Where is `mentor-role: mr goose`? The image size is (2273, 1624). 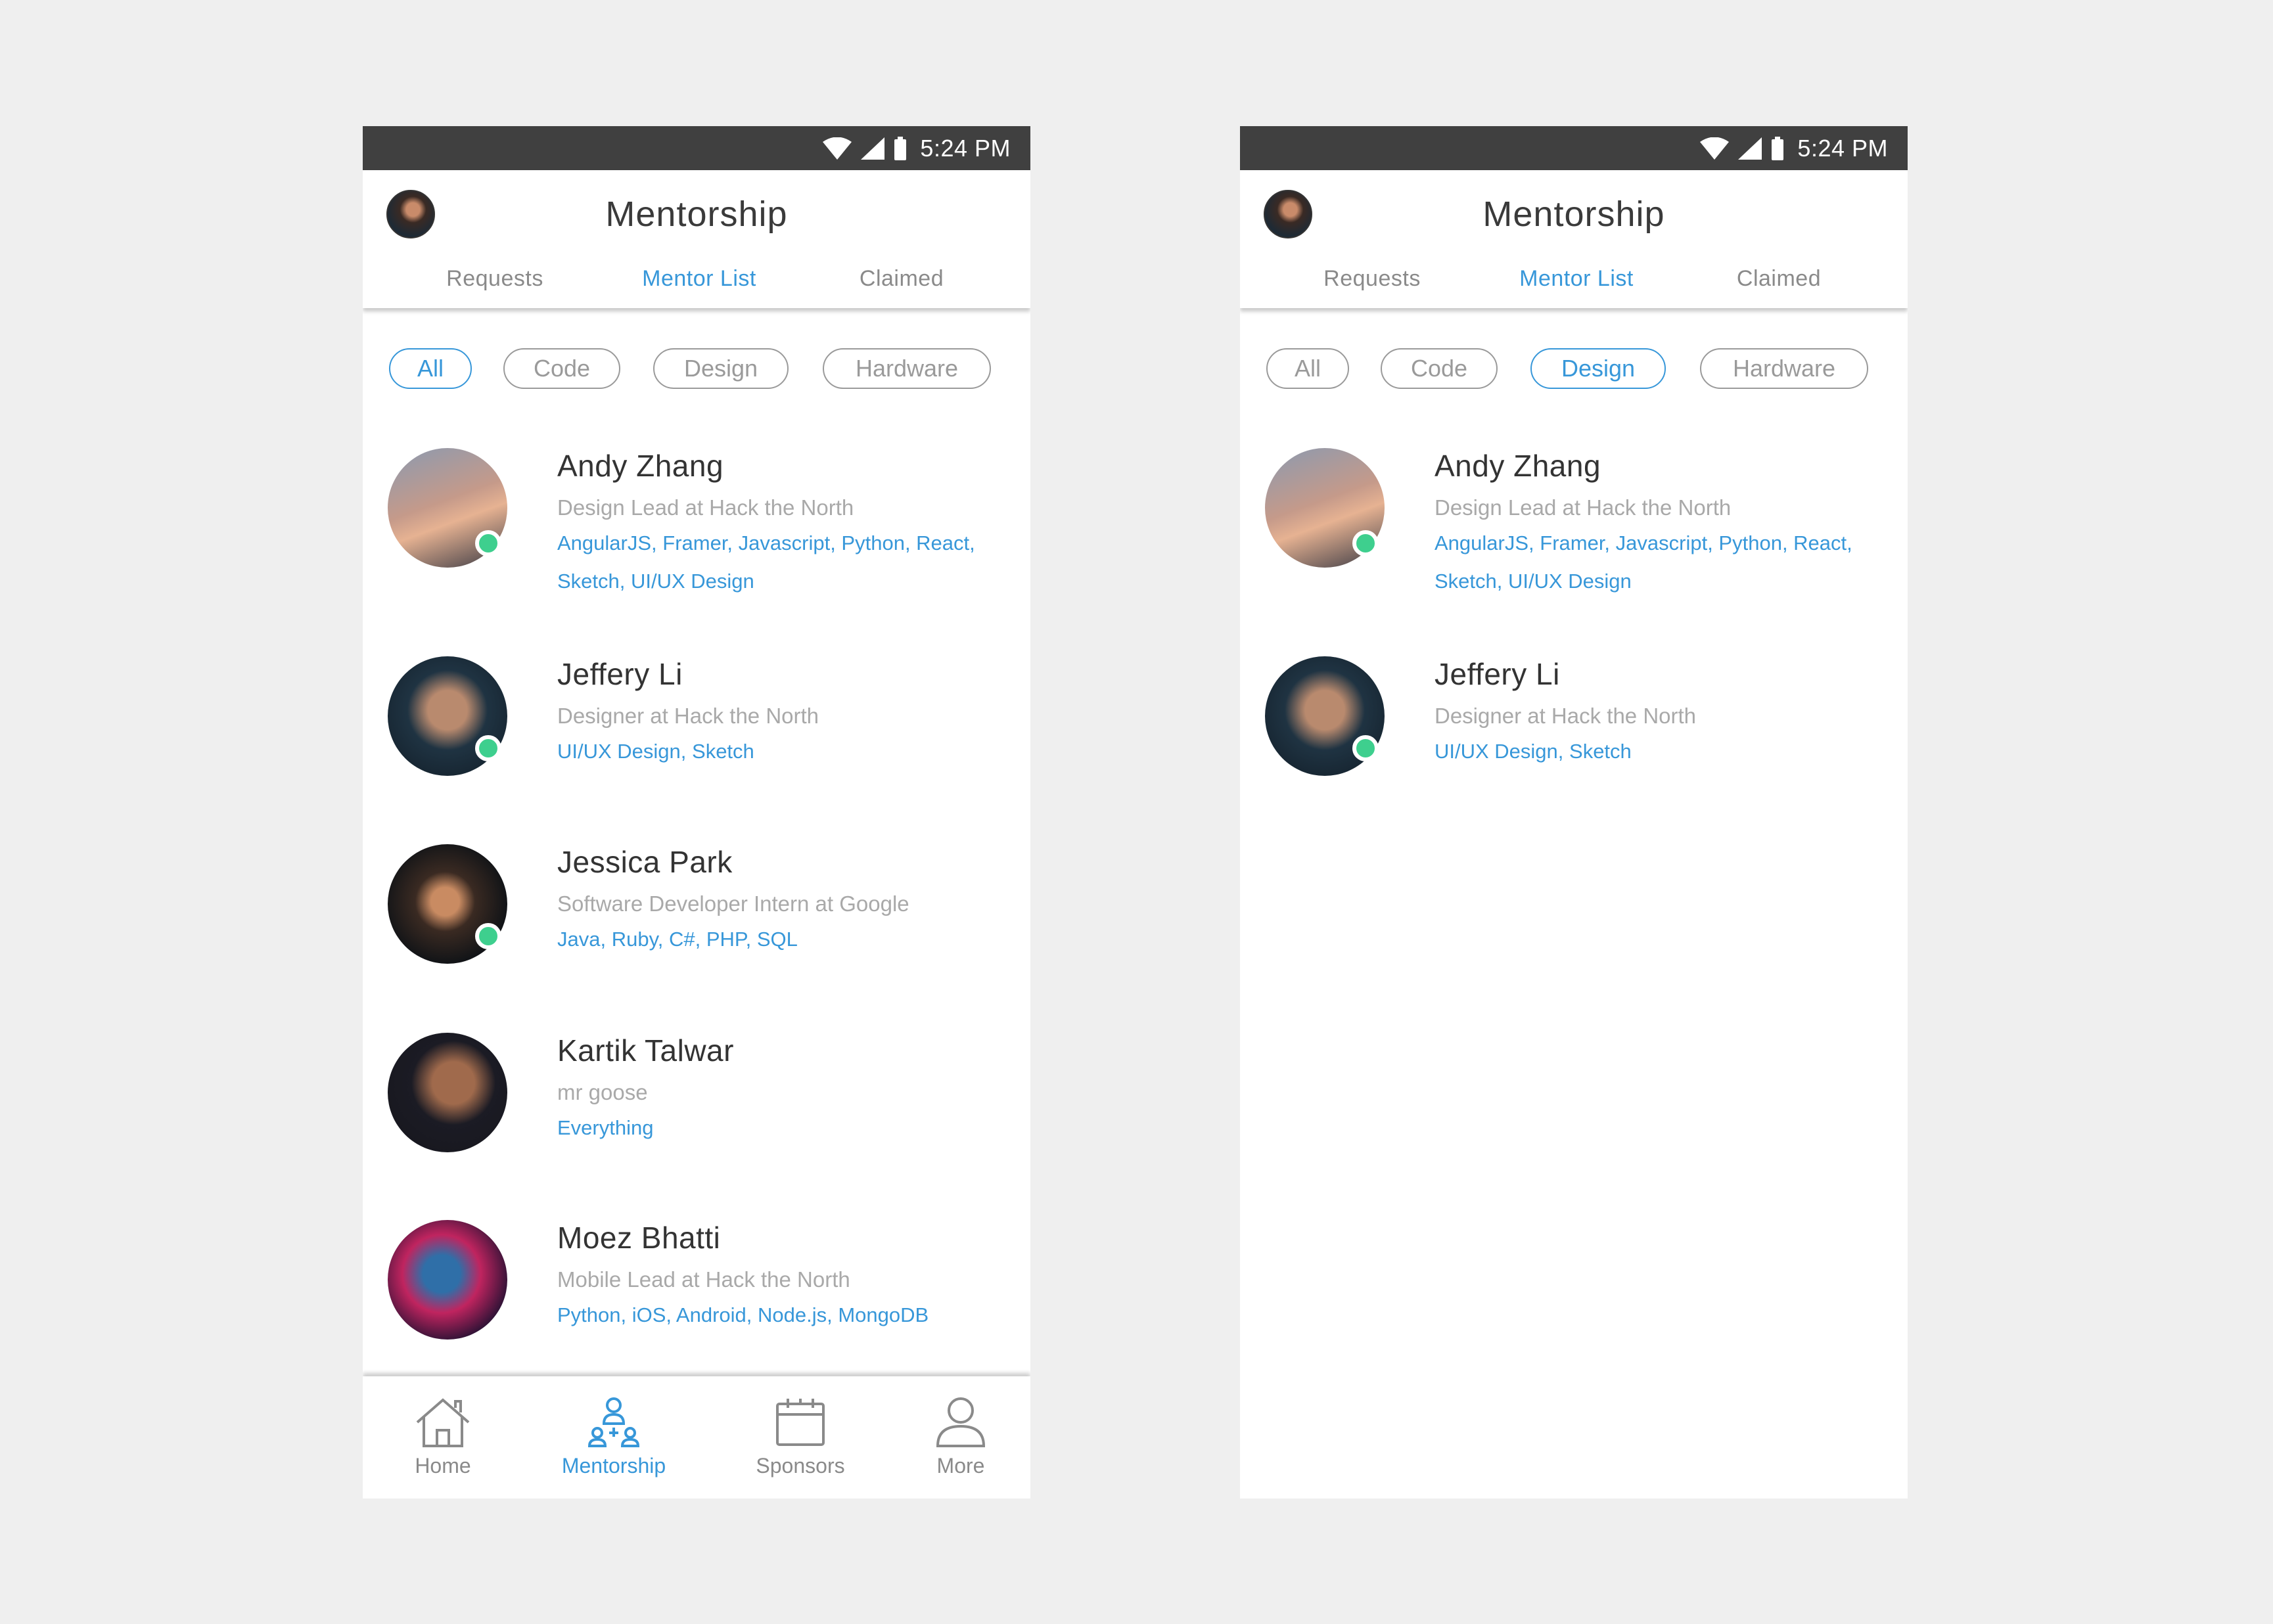
mentor-role: mr goose is located at coordinates (602, 1092).